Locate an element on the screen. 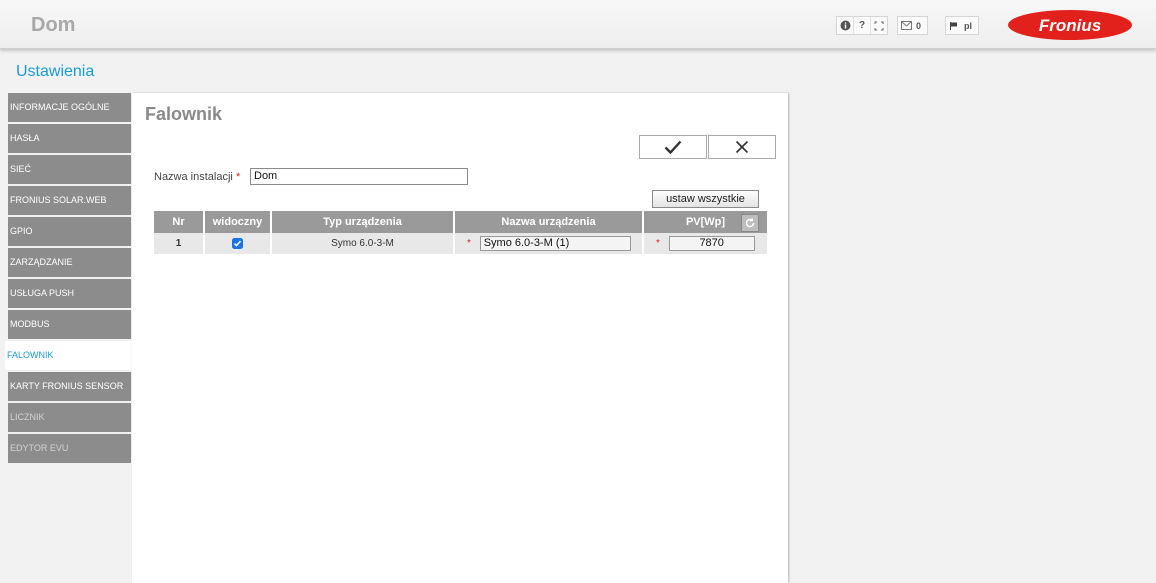  checkmark-icon is located at coordinates (673, 147).